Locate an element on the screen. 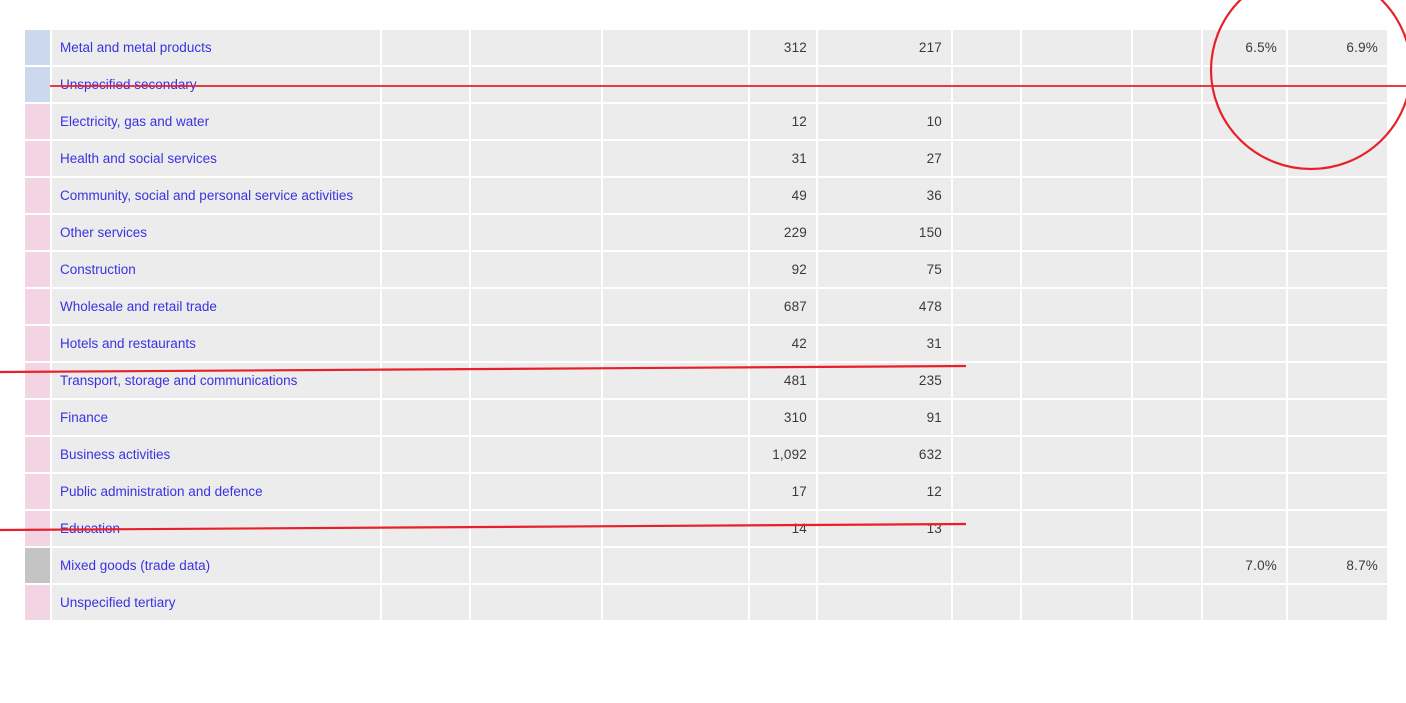  value-cell-1: 481 is located at coordinates (784, 381).